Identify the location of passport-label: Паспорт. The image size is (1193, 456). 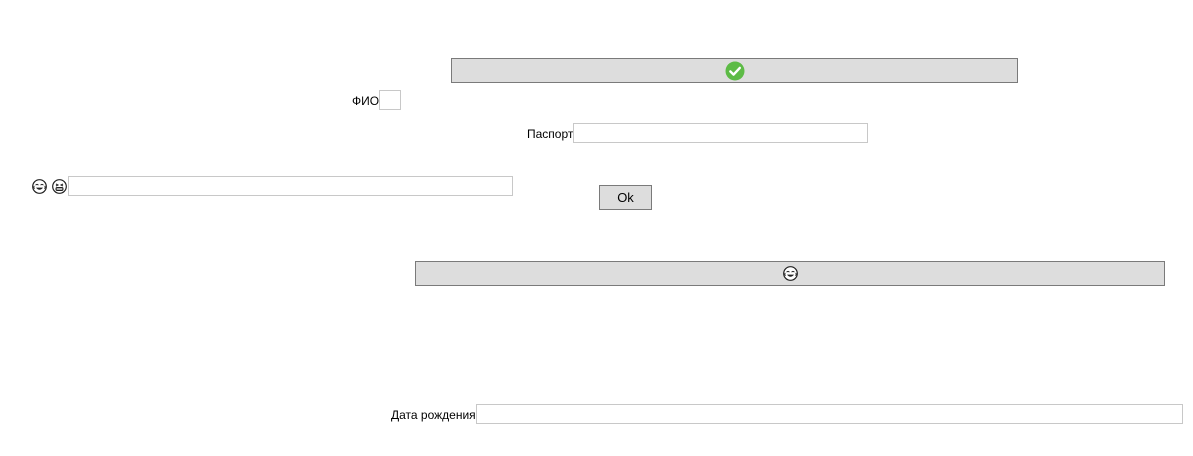
(550, 134).